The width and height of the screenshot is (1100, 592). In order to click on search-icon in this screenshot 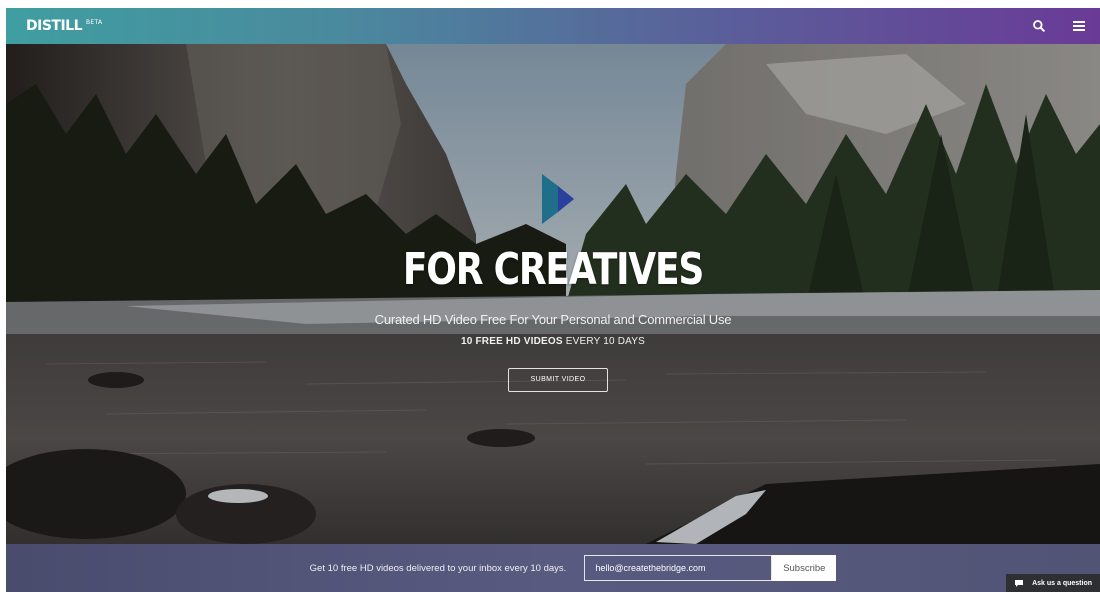, I will do `click(1039, 26)`.